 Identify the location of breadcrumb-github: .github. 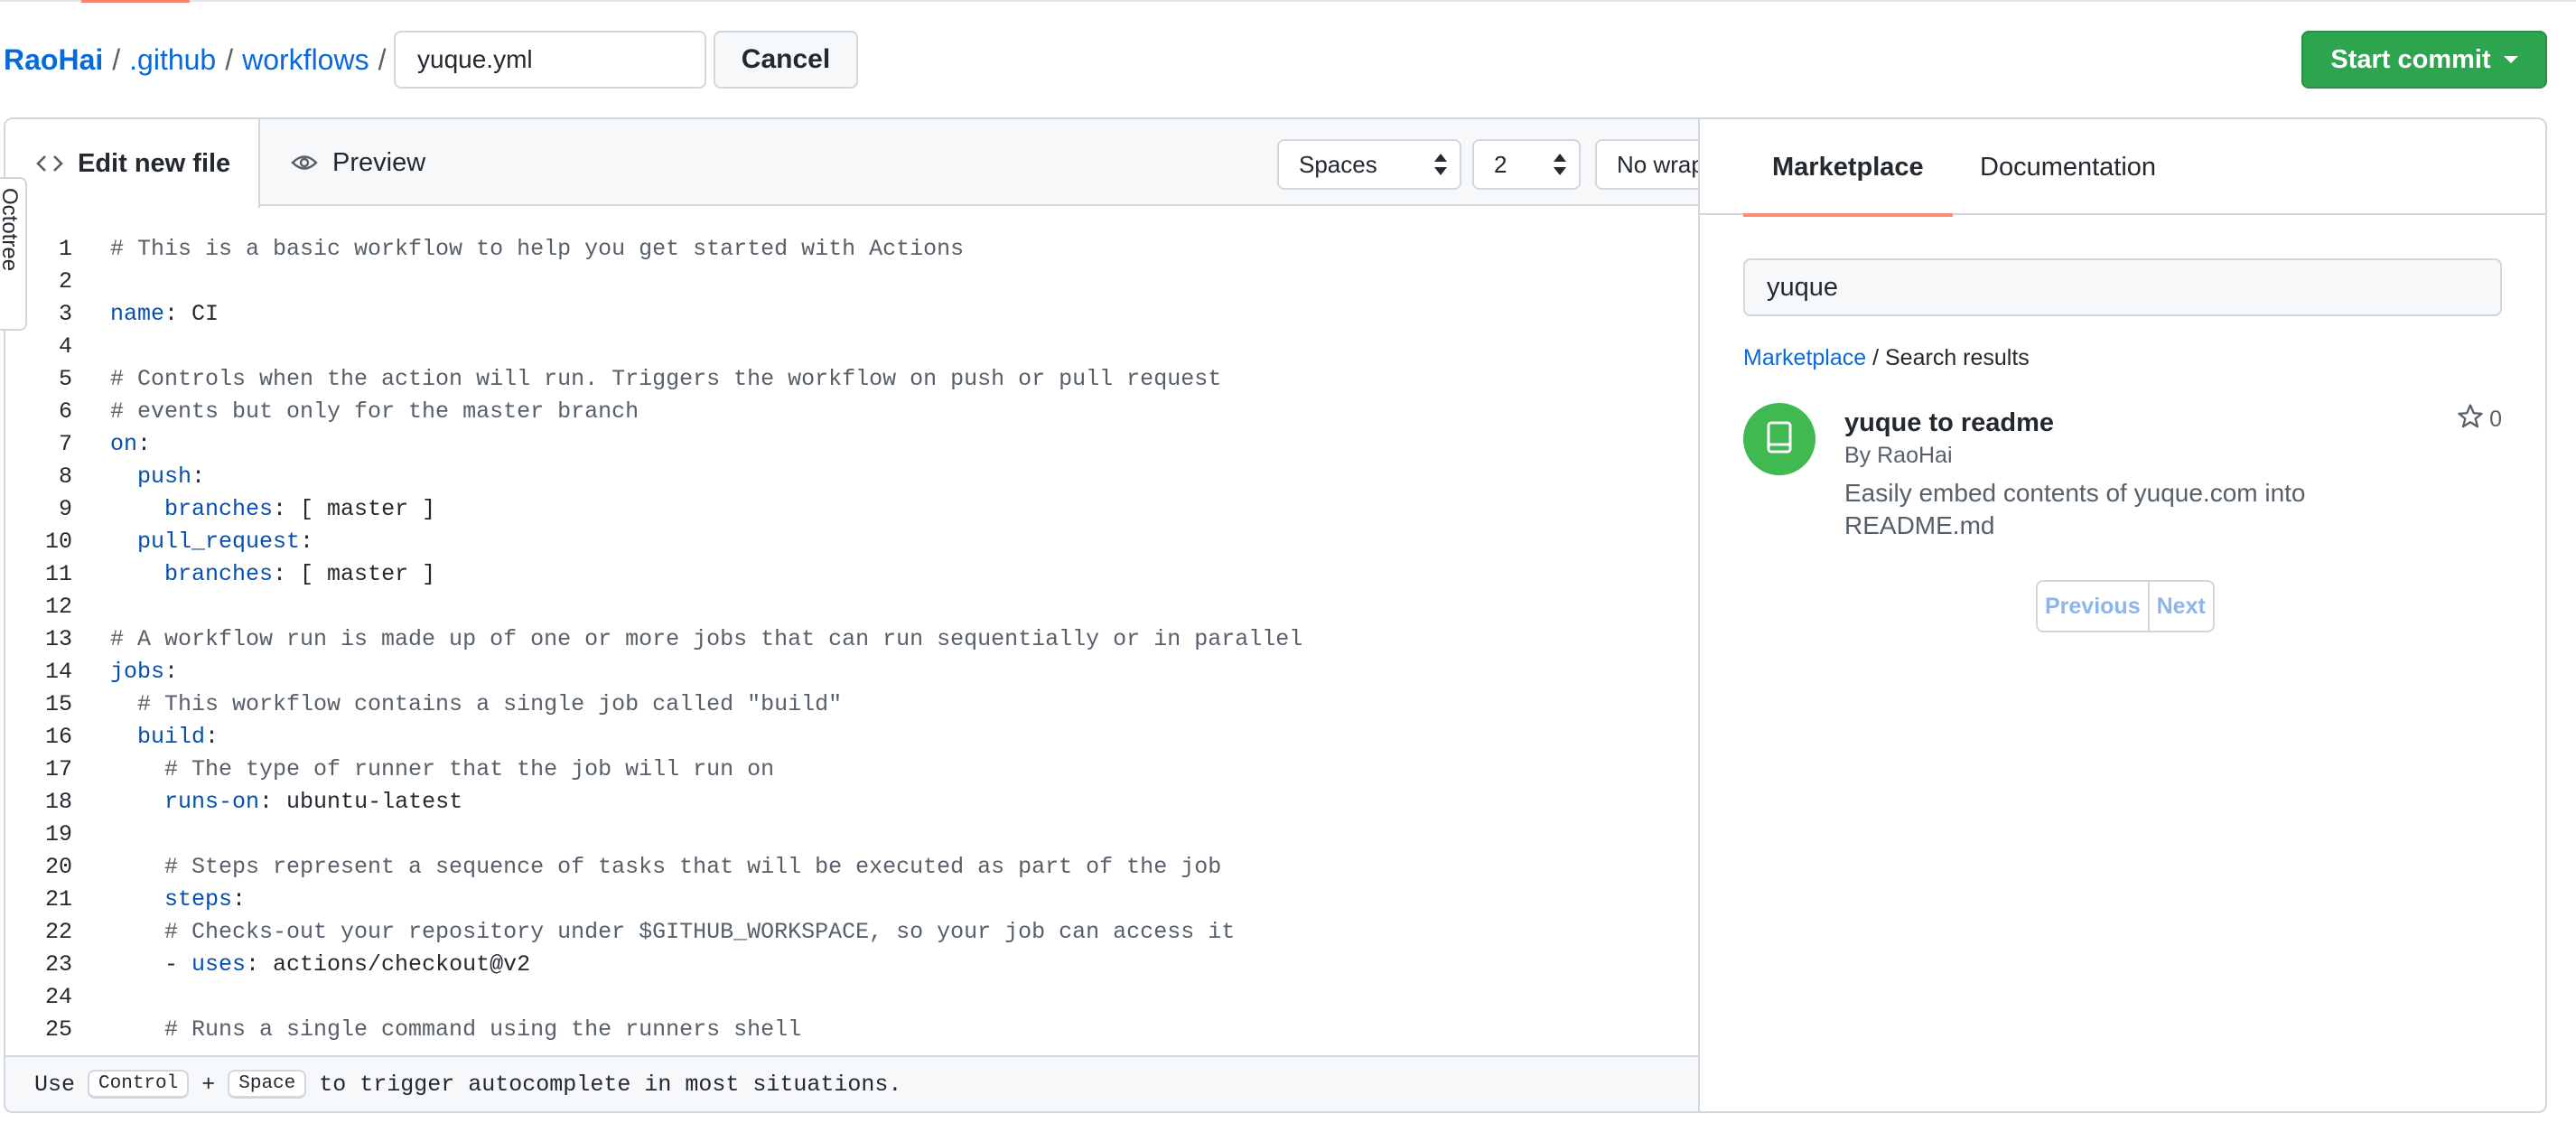
(172, 60).